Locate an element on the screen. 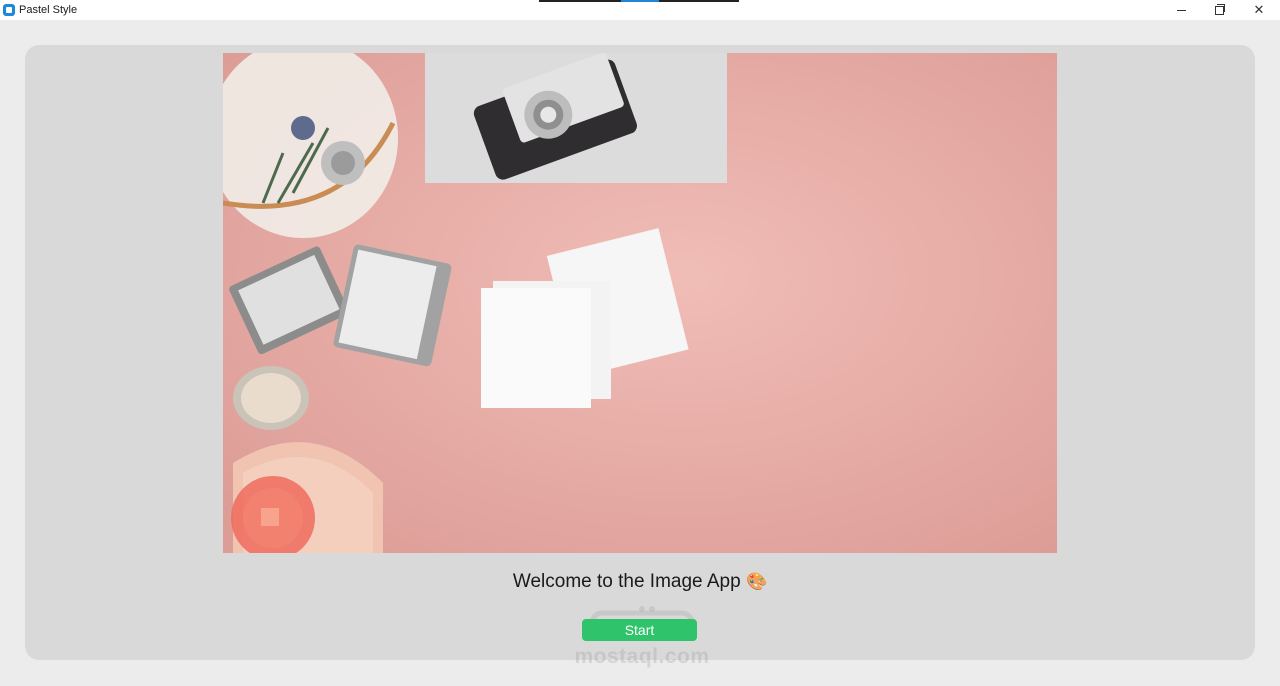  restore-button is located at coordinates (1219, 10).